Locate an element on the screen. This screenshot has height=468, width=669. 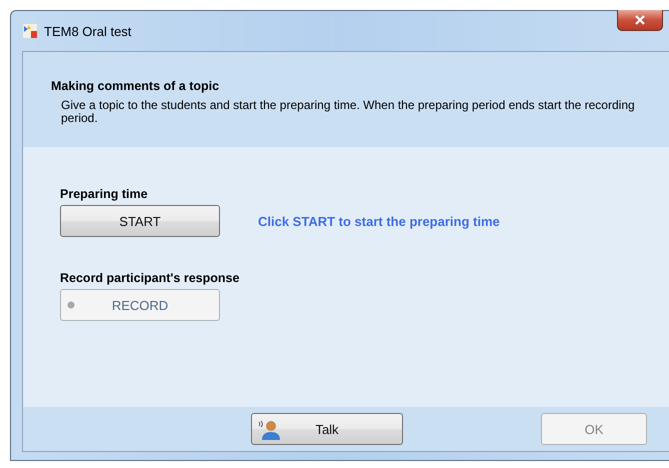
talk-button: Talk is located at coordinates (327, 429).